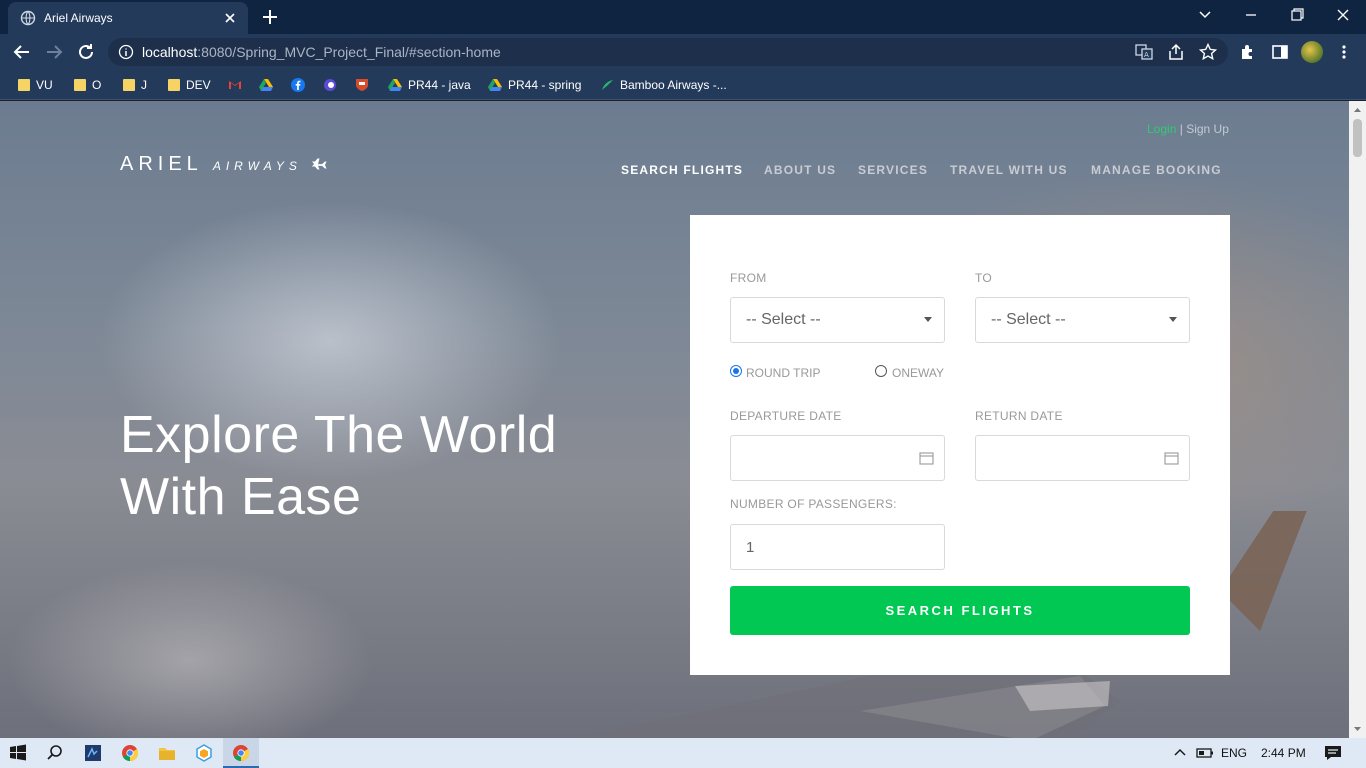 This screenshot has height=768, width=1366. Describe the element at coordinates (189, 85) in the screenshot. I see `bookmark-dev: DEV` at that location.